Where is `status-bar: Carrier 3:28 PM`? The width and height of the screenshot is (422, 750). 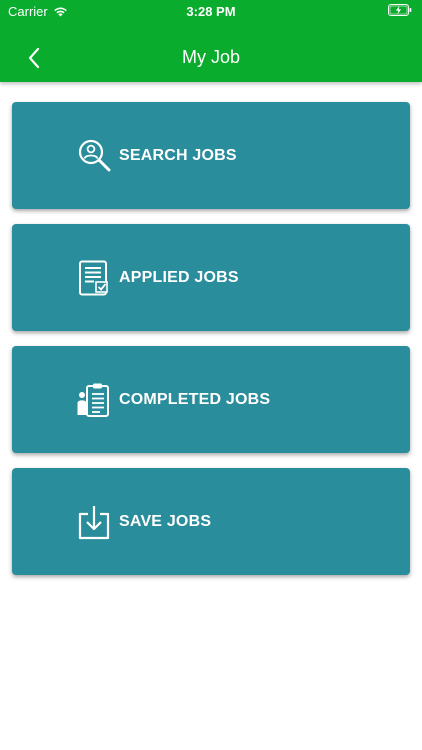
status-bar: Carrier 3:28 PM is located at coordinates (211, 11).